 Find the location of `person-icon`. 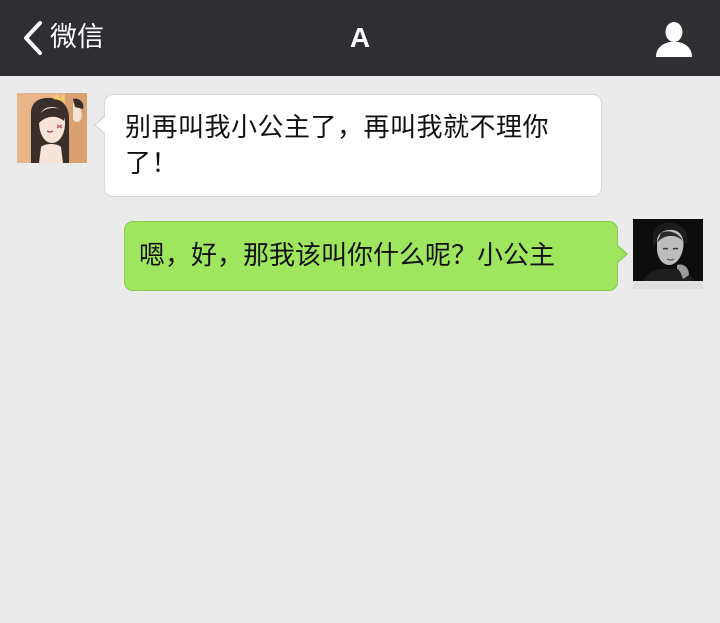

person-icon is located at coordinates (674, 42).